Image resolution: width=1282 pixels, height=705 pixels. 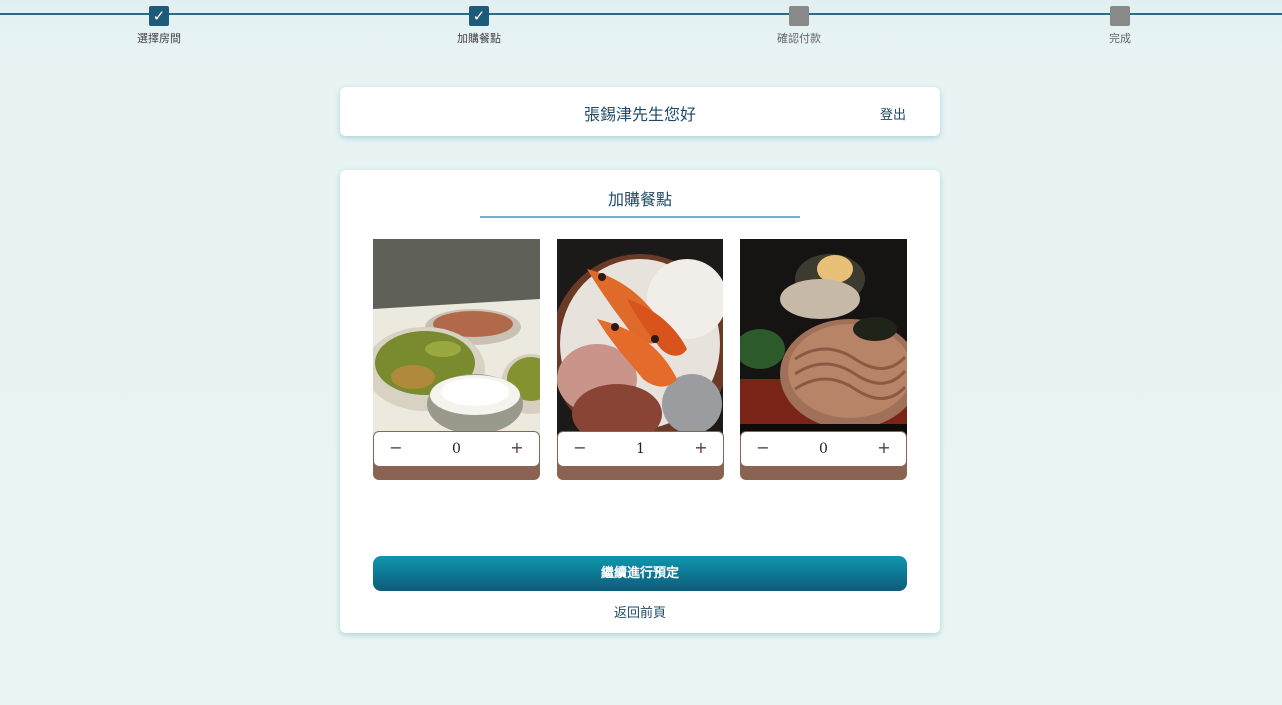 What do you see at coordinates (641, 30) in the screenshot?
I see `progress-steps: ✓ 選擇房間 ✓ 加購餐點 確認付款 完成` at bounding box center [641, 30].